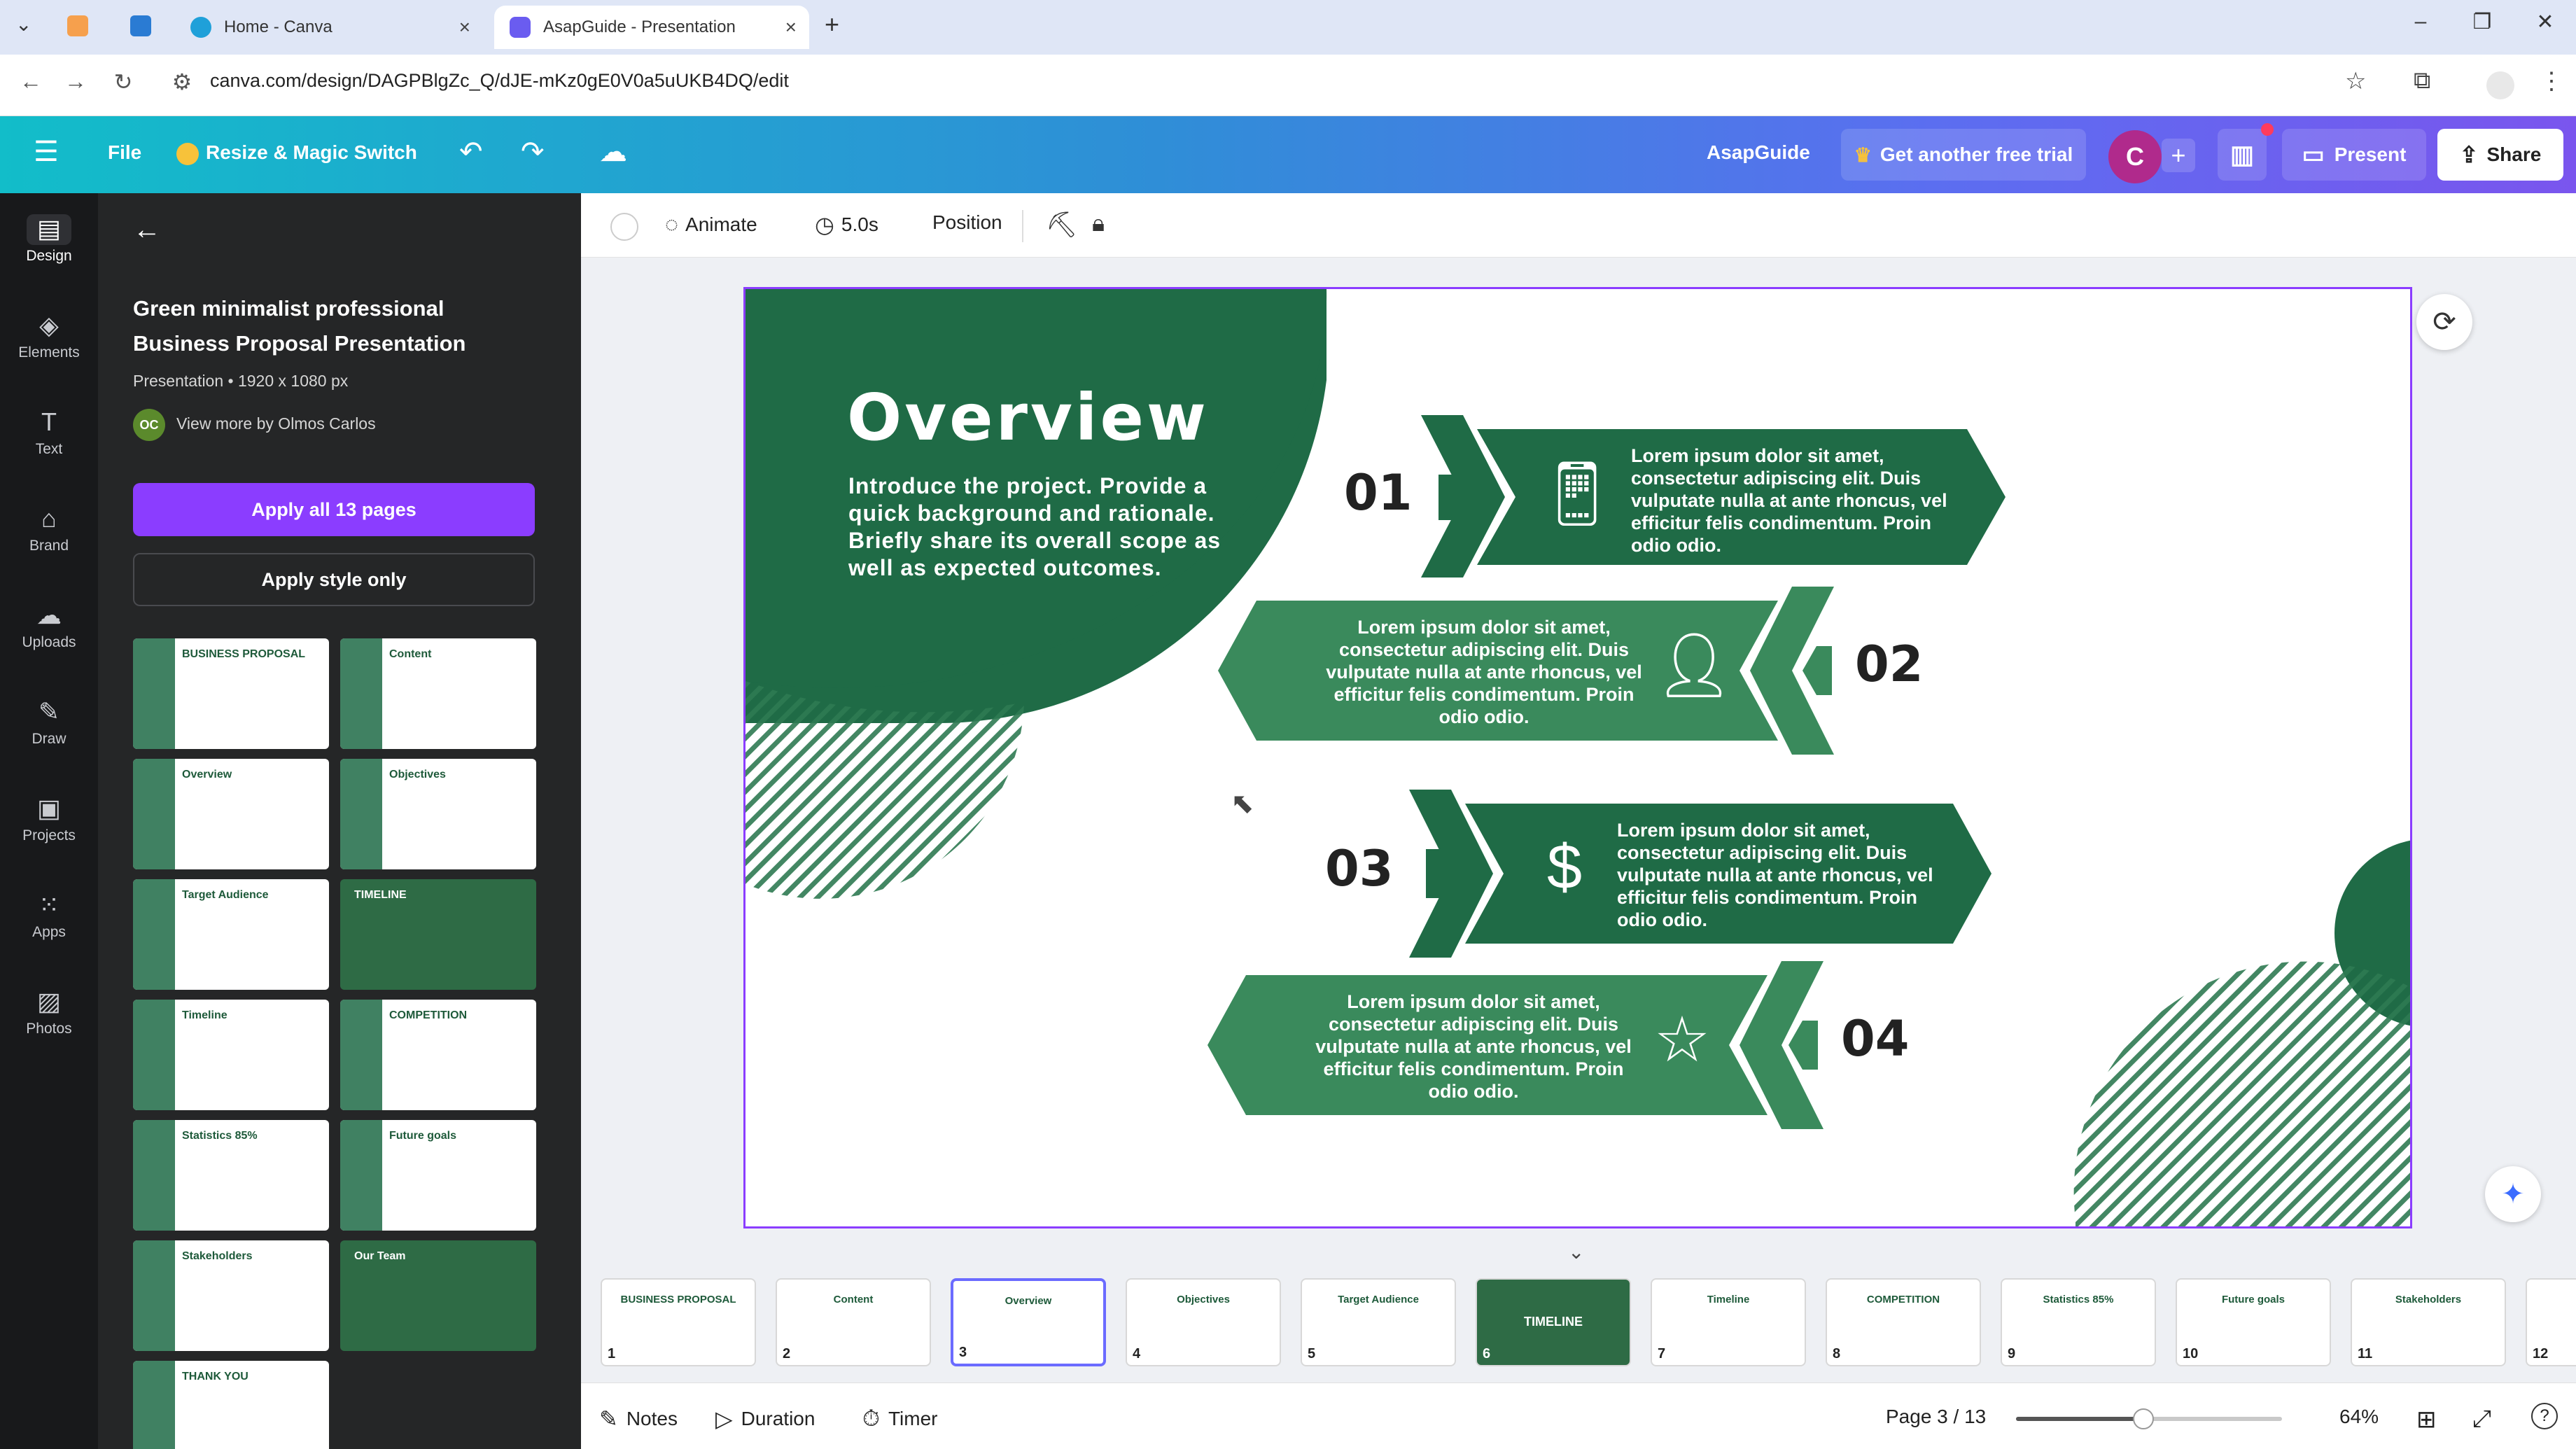 The height and width of the screenshot is (1449, 2576). I want to click on resize-magic-switch-button: Resize & Magic Switch, so click(311, 152).